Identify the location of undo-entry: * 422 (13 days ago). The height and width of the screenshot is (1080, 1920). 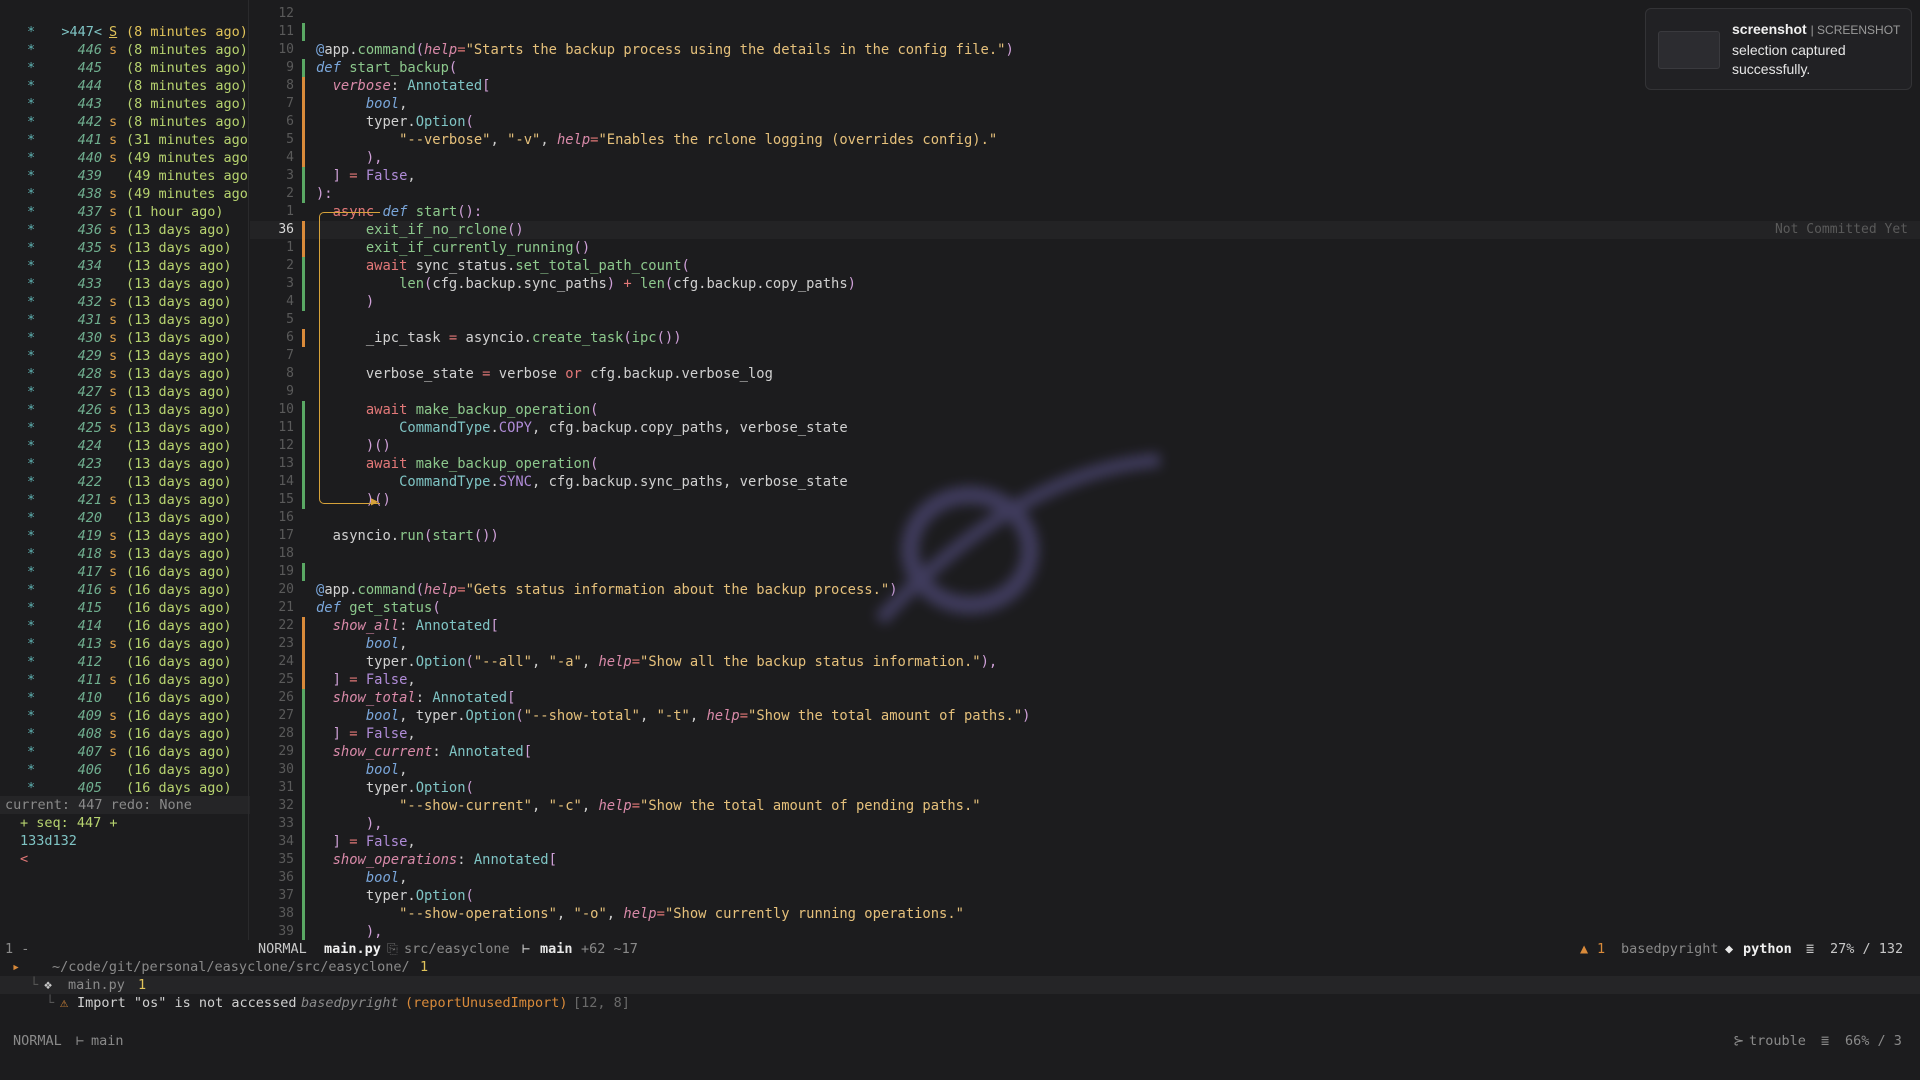
(122, 482).